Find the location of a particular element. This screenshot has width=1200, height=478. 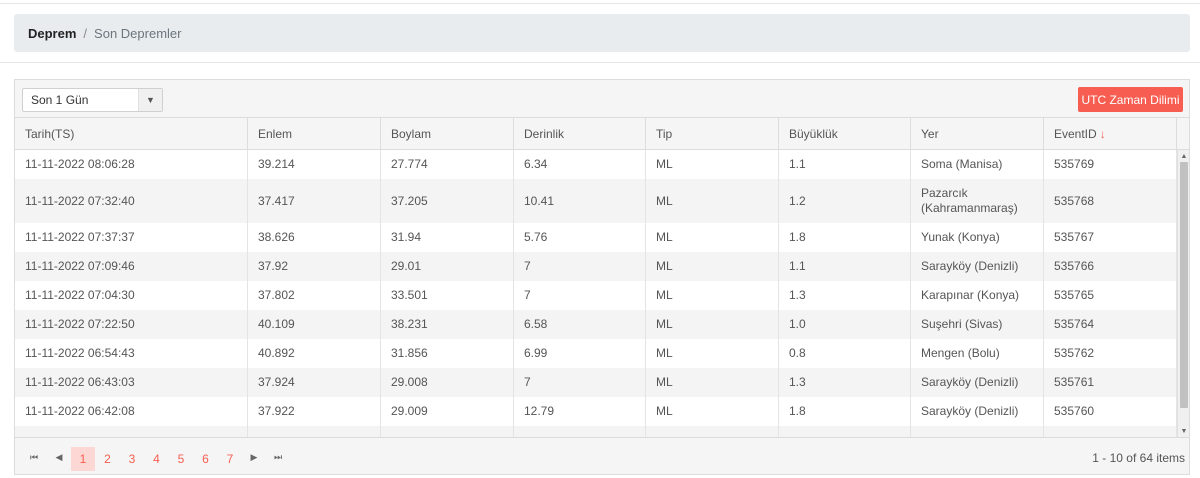

prev-page-icon: ◀ is located at coordinates (59, 457).